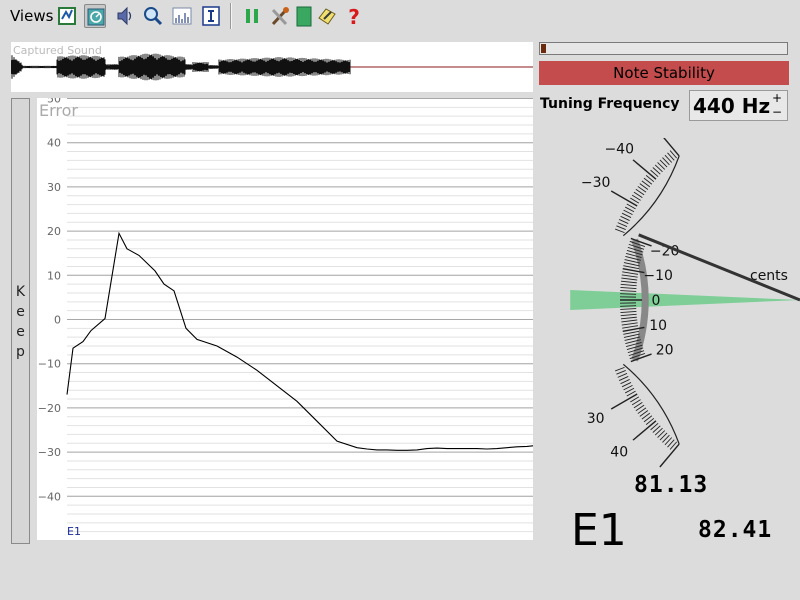 The width and height of the screenshot is (800, 600). What do you see at coordinates (777, 98) in the screenshot?
I see `tuning-increase-button: +` at bounding box center [777, 98].